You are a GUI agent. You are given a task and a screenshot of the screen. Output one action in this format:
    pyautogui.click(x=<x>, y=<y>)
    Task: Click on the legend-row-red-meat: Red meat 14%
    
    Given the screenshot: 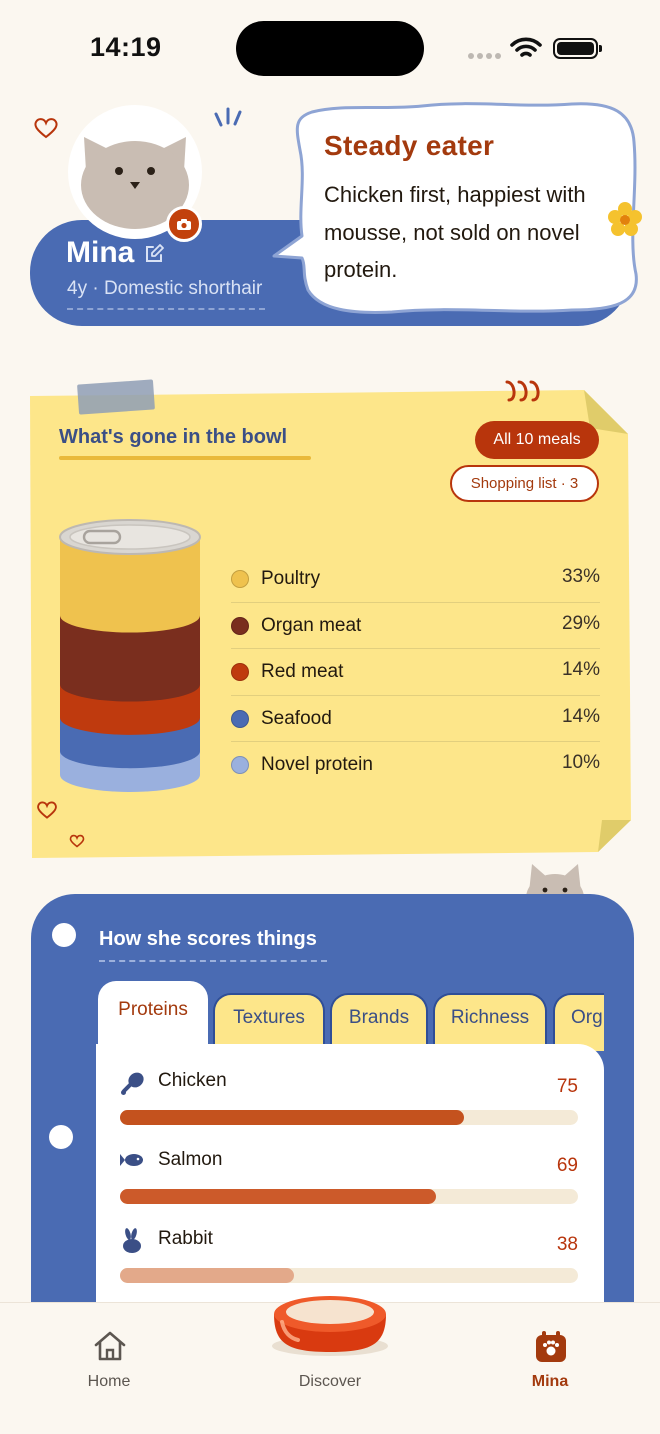 What is the action you would take?
    pyautogui.click(x=415, y=672)
    